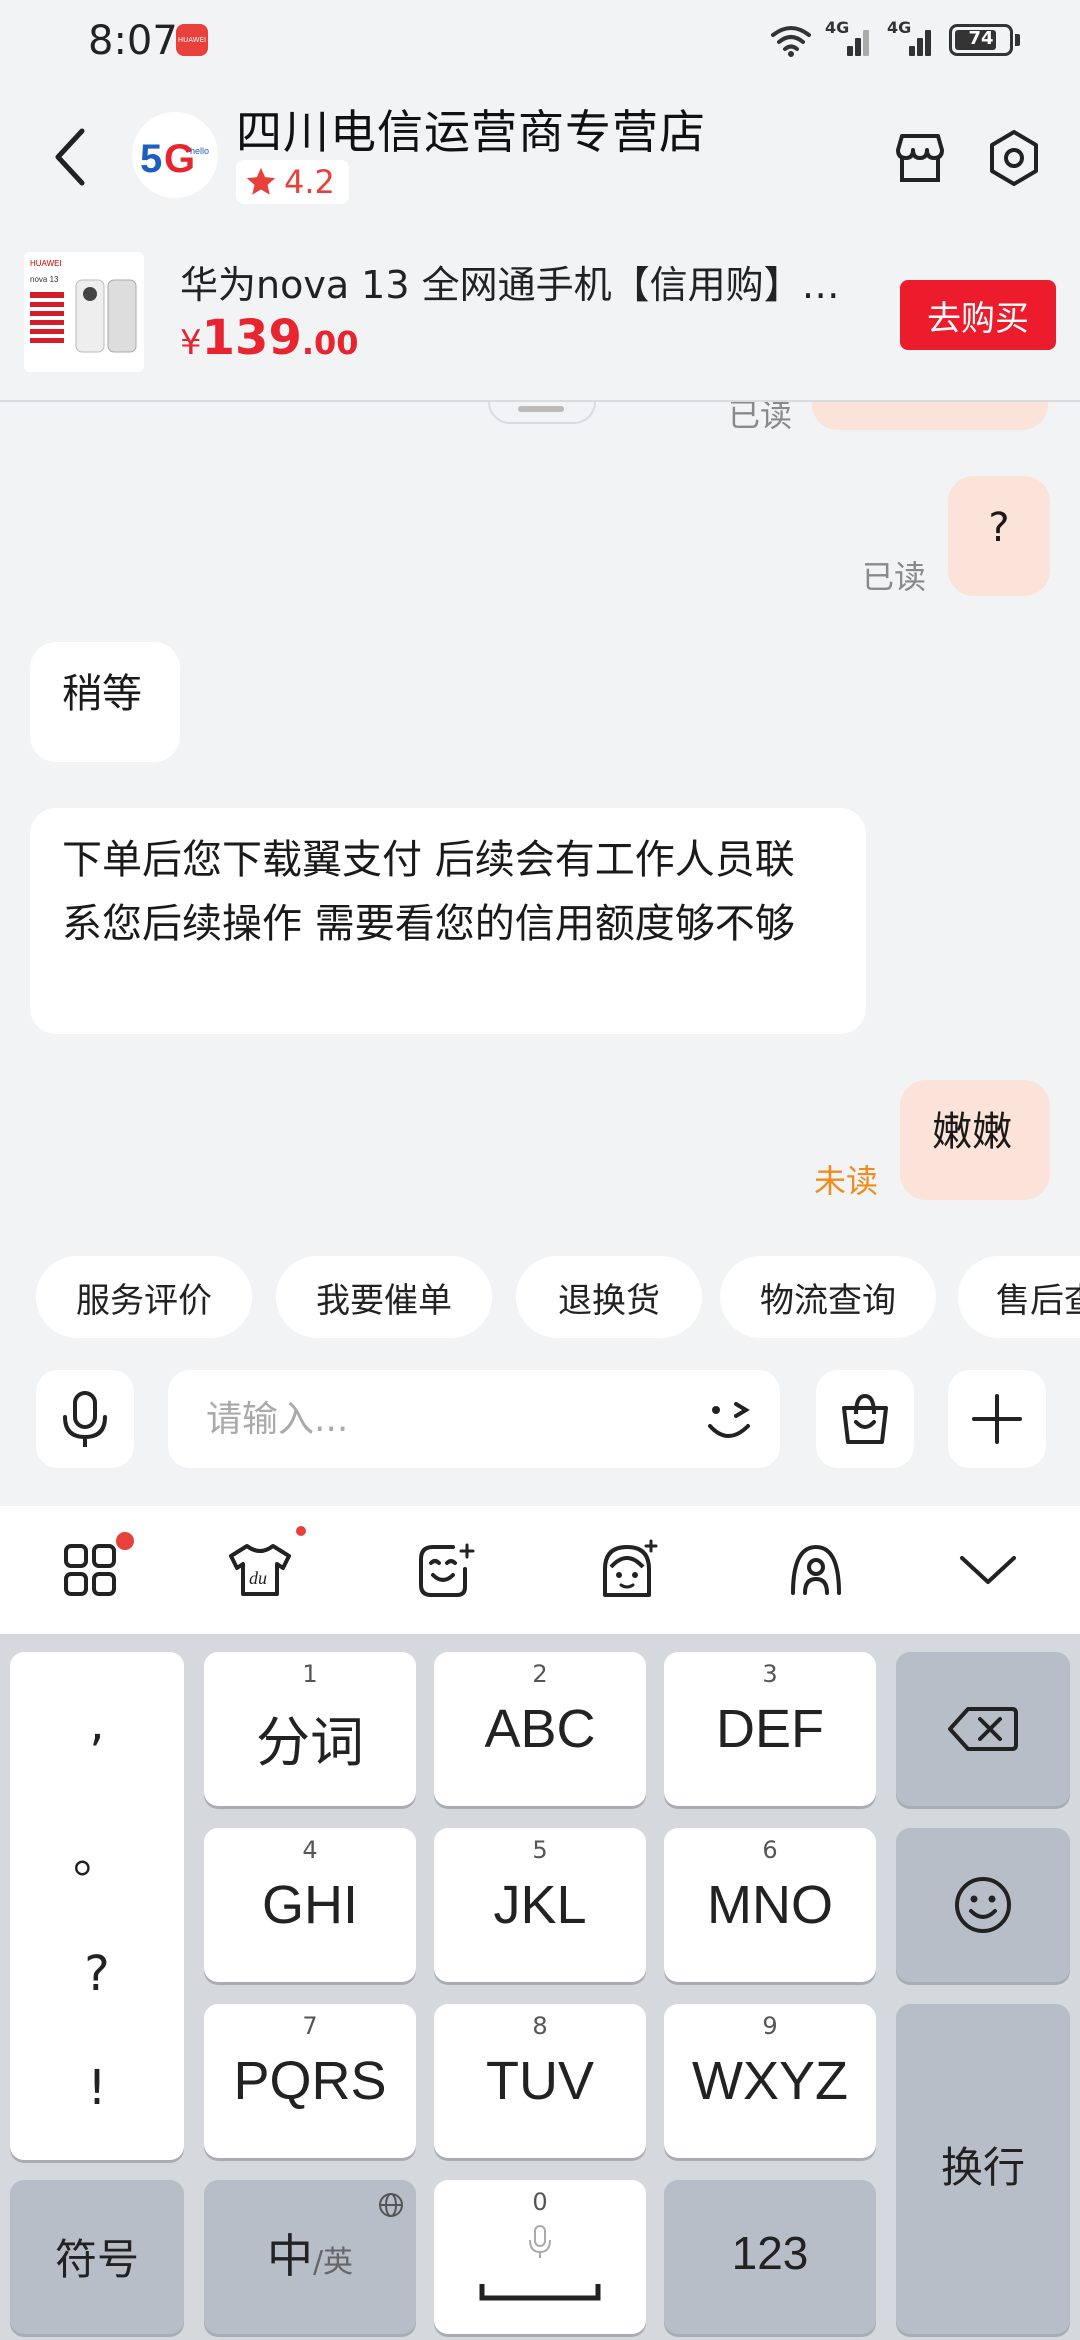  I want to click on microphone-icon, so click(85, 1419).